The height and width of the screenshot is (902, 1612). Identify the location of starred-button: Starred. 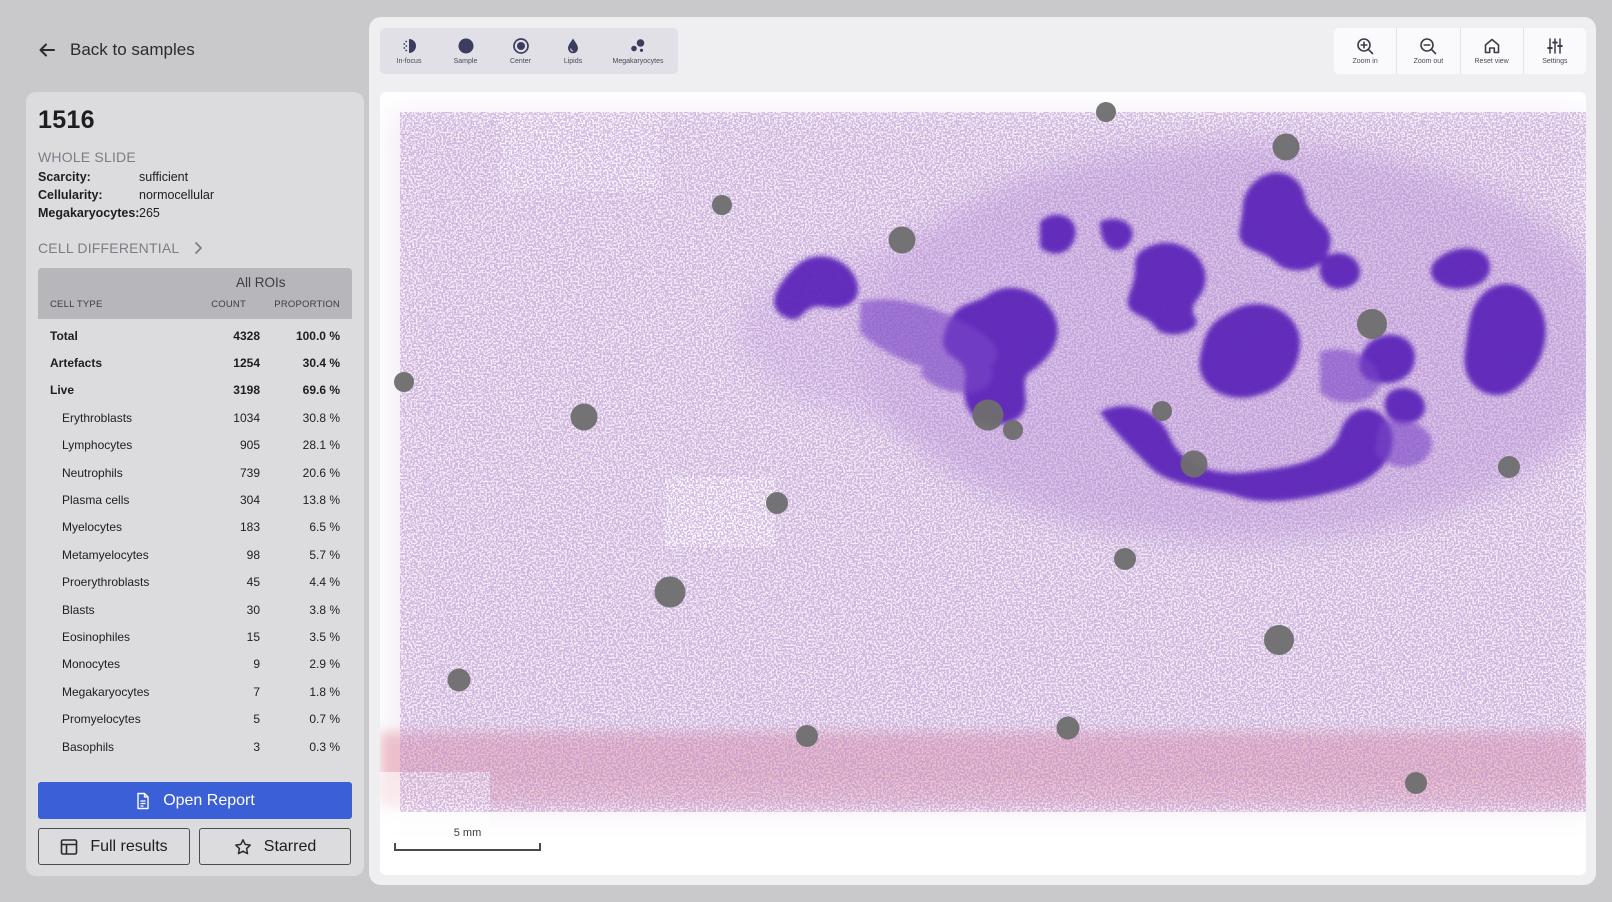
(275, 846).